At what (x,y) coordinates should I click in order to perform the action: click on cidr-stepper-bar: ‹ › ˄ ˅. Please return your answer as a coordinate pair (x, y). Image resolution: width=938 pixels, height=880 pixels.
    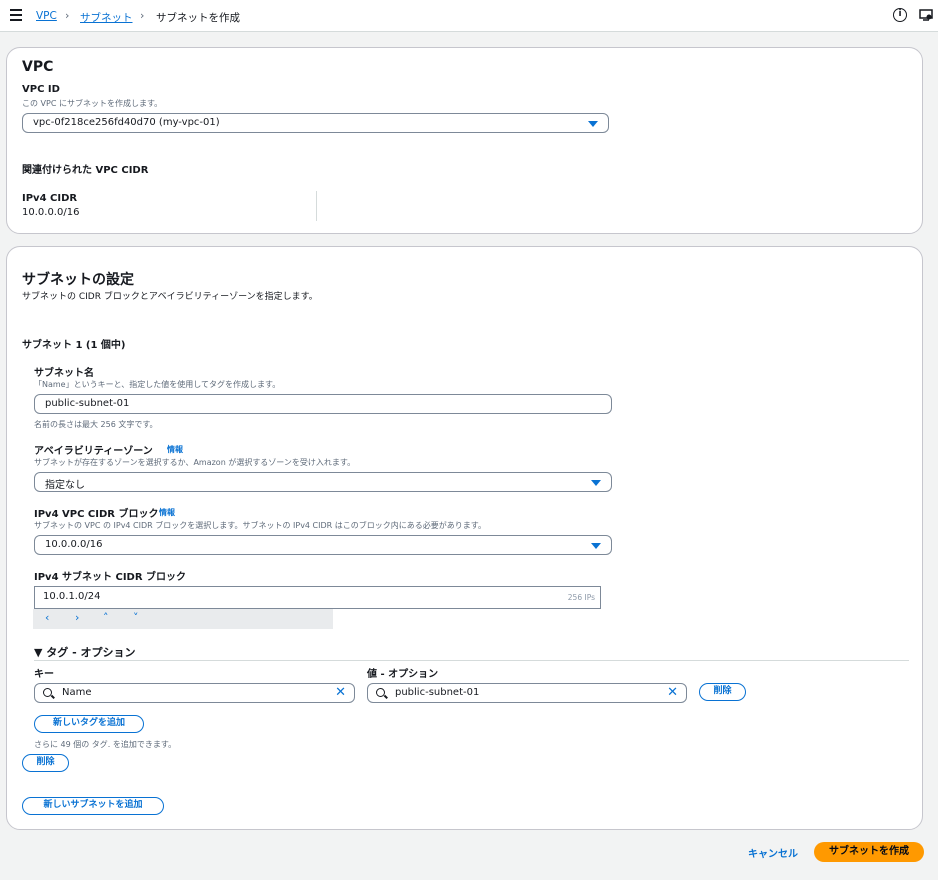
    Looking at the image, I should click on (183, 619).